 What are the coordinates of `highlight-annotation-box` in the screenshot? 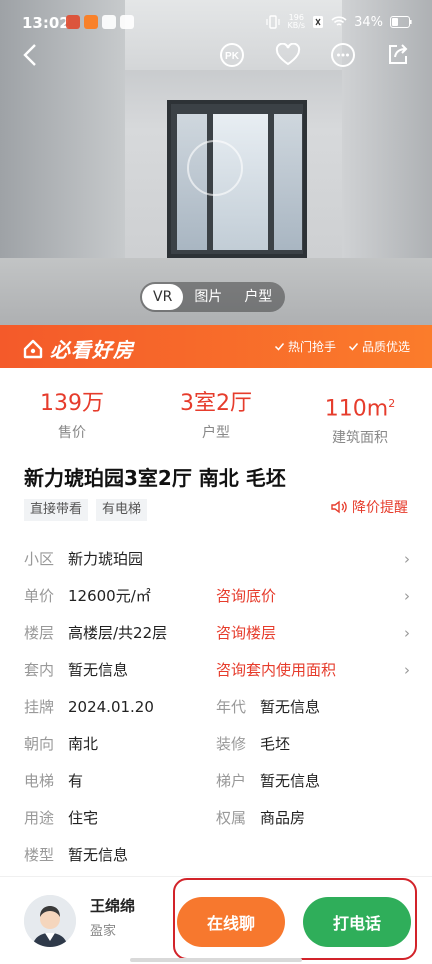 It's located at (295, 919).